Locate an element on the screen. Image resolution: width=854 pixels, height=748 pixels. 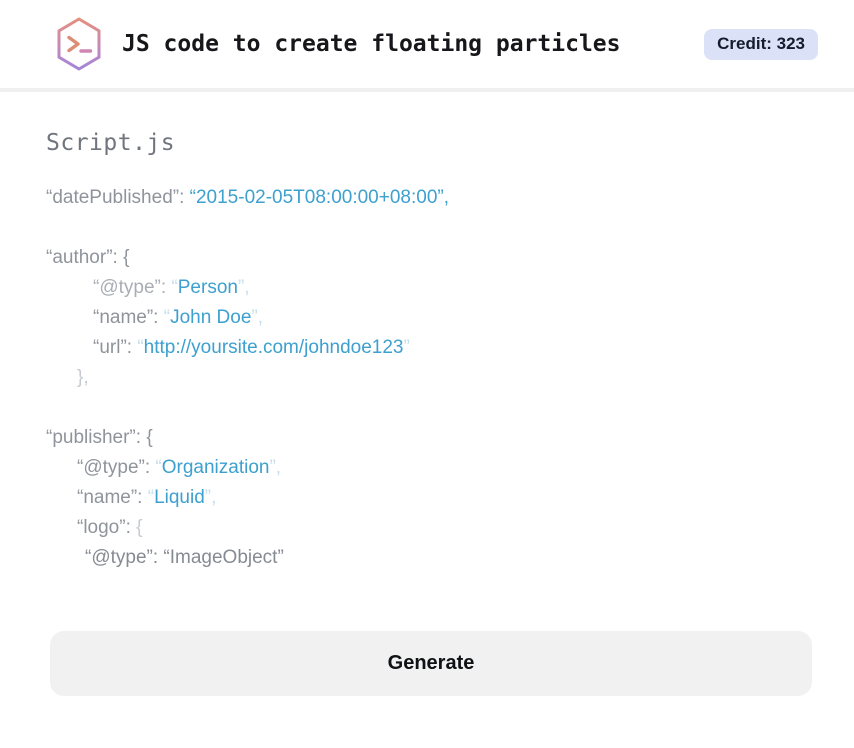
file-title: Script.js is located at coordinates (111, 143).